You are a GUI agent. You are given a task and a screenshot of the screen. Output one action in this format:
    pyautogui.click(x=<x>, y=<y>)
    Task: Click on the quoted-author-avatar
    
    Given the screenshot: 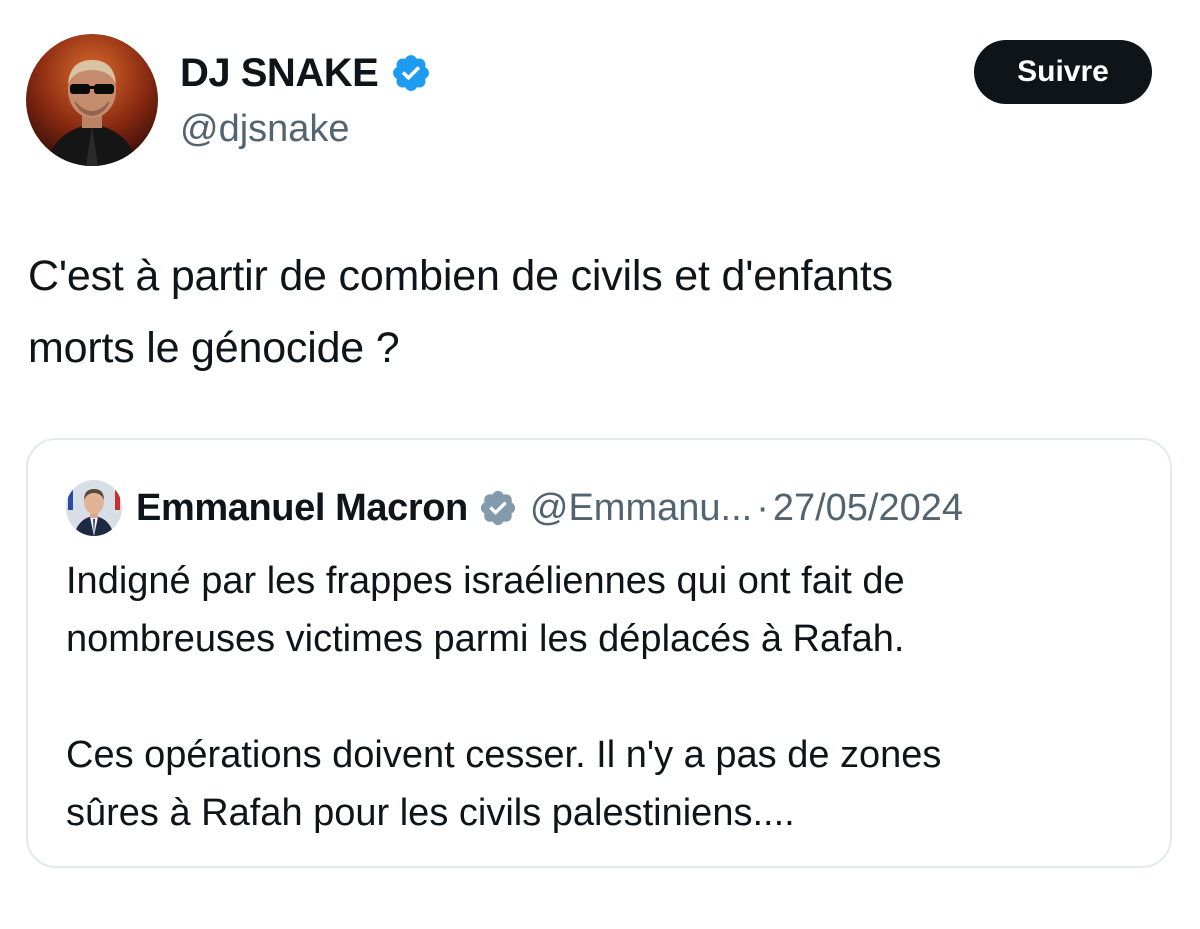 What is the action you would take?
    pyautogui.click(x=94, y=508)
    